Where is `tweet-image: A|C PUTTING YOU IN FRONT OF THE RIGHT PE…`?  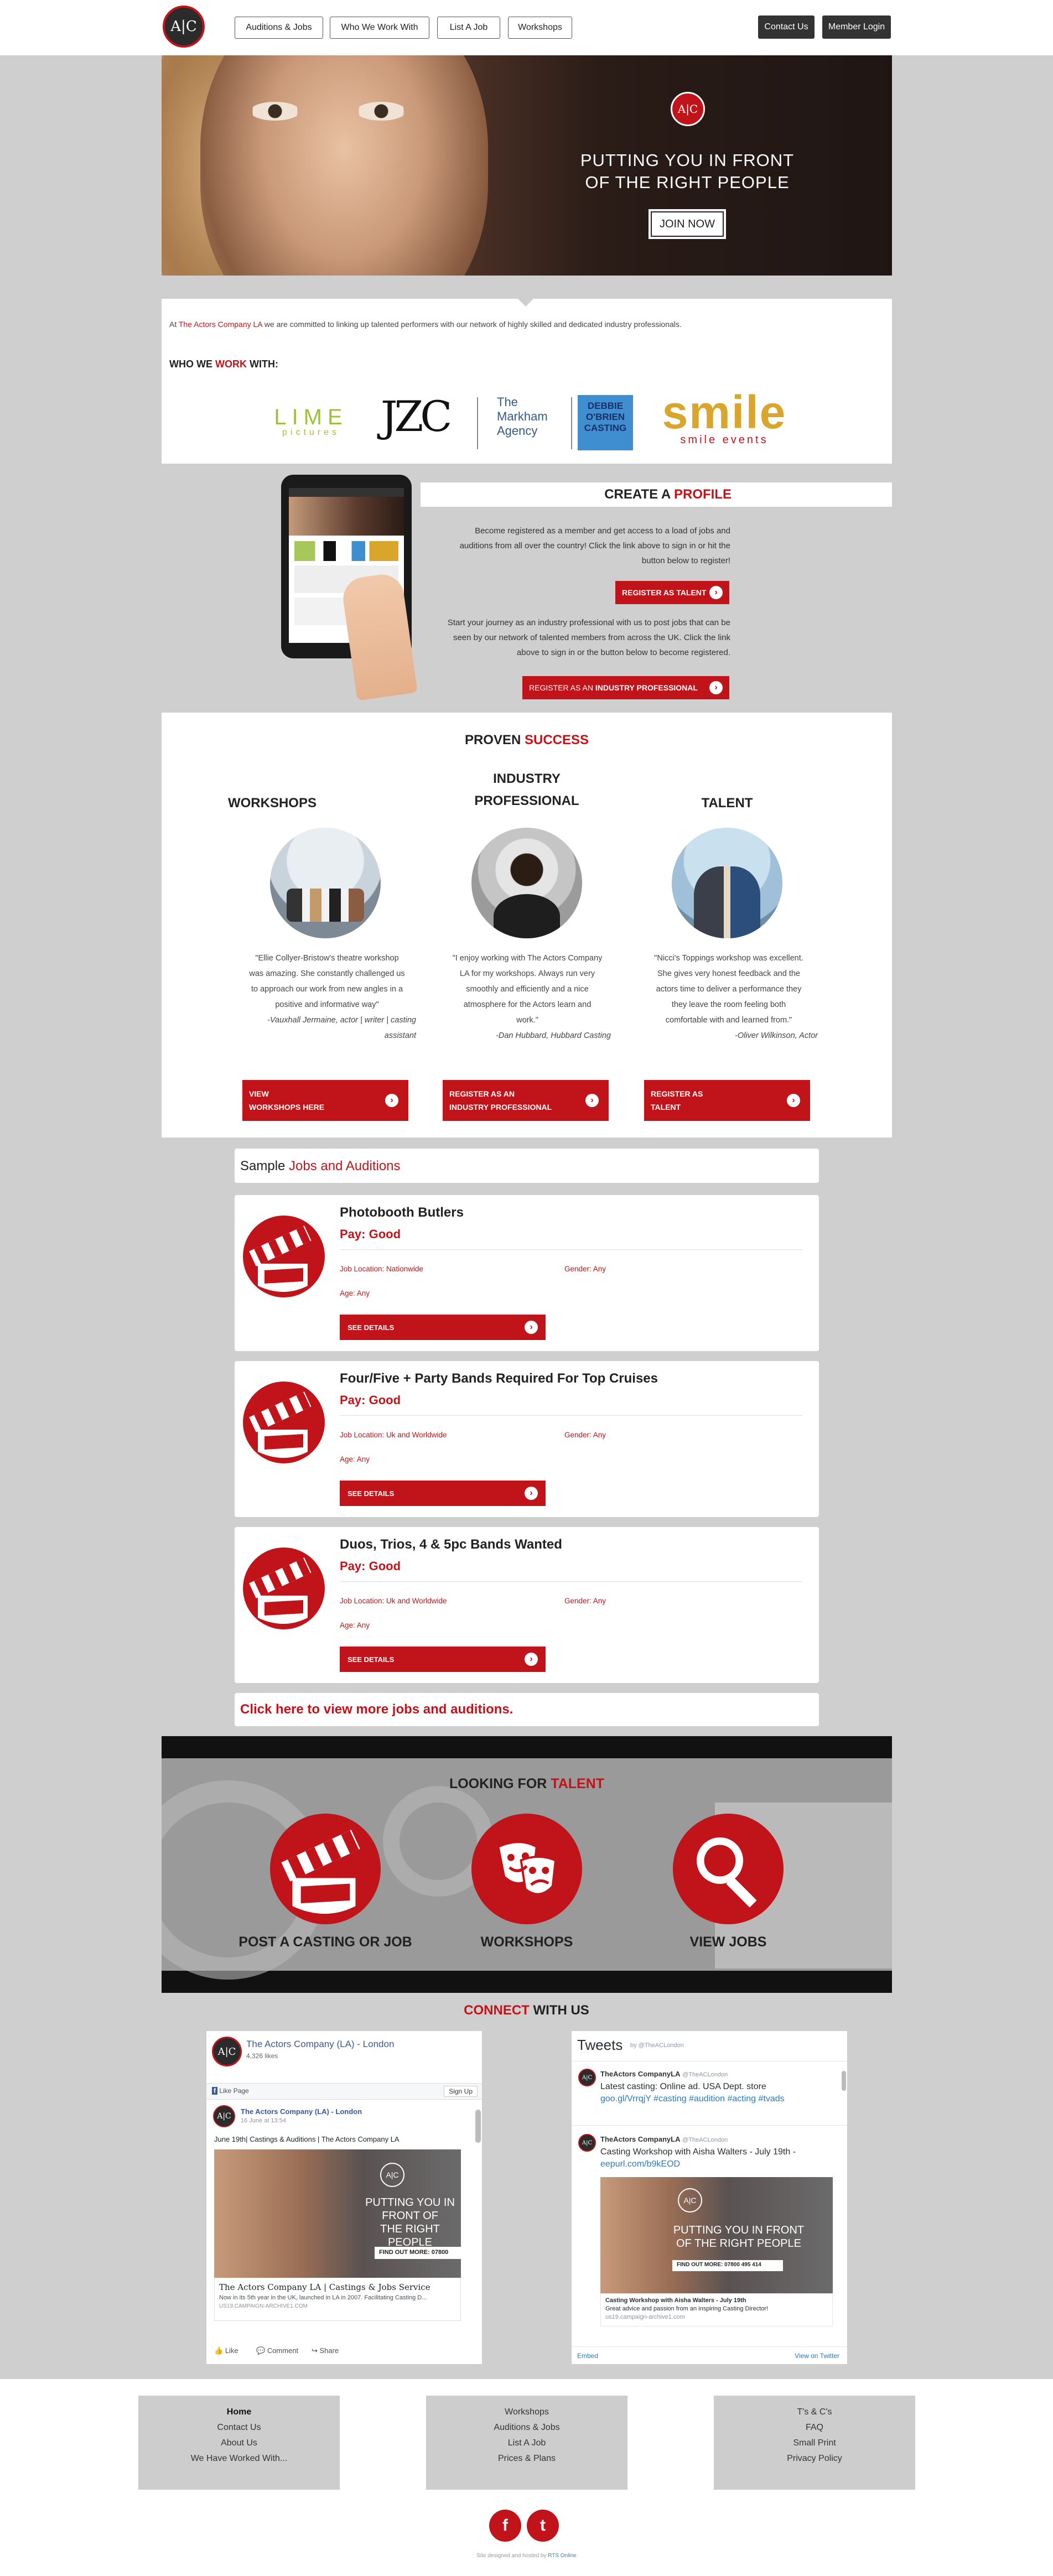 tweet-image: A|C PUTTING YOU IN FRONT OF THE RIGHT PE… is located at coordinates (716, 2235).